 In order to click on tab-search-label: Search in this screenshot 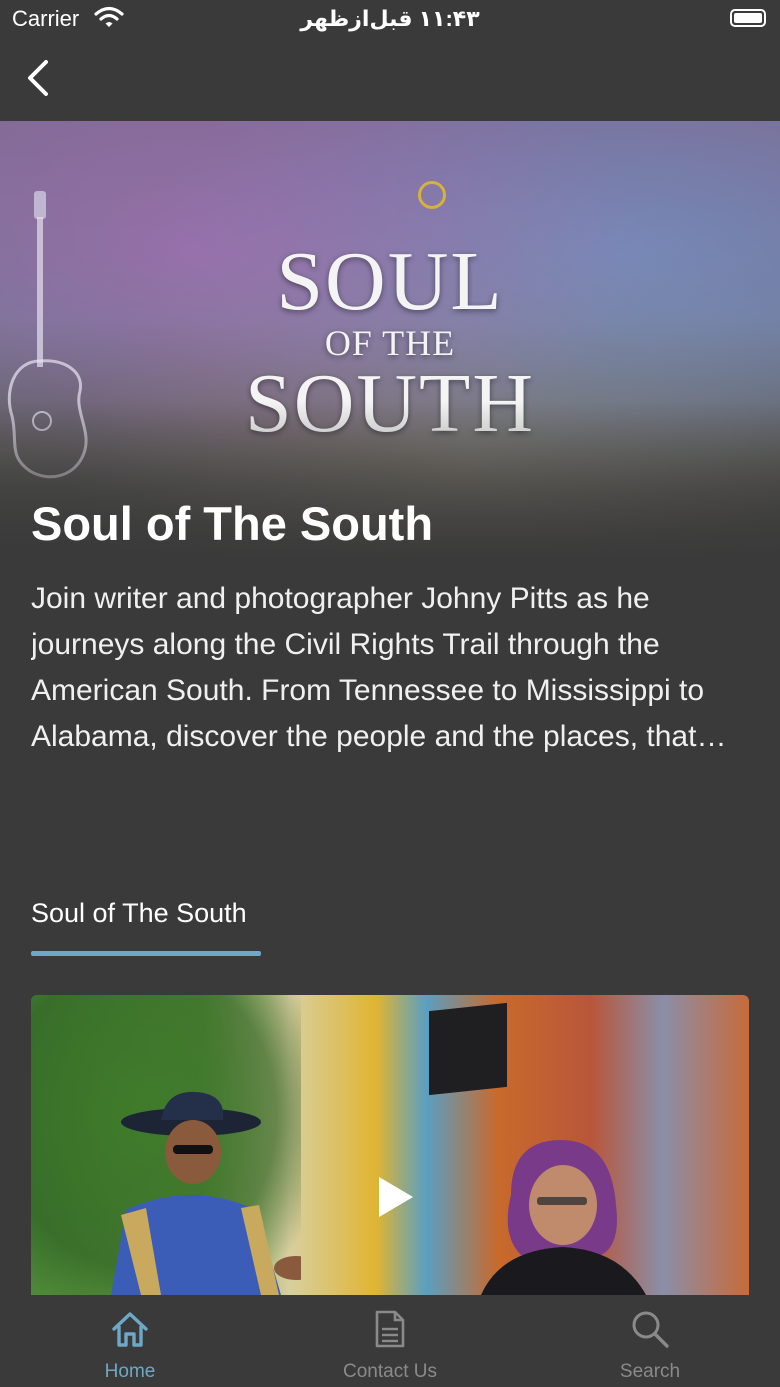, I will do `click(650, 1371)`.